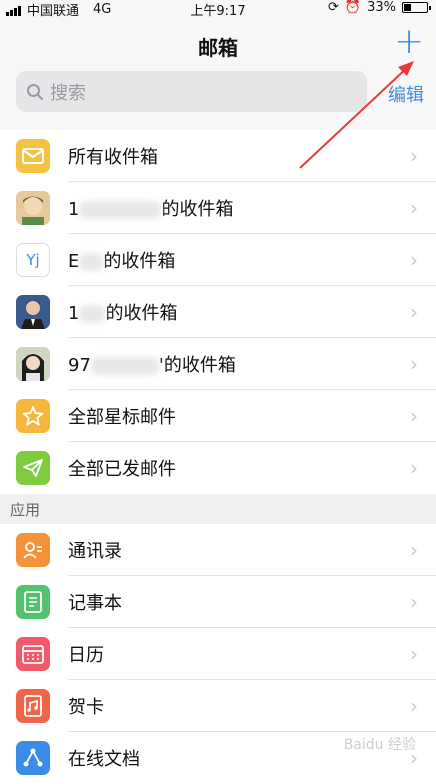 The height and width of the screenshot is (784, 436). I want to click on page-title: 邮箱, so click(218, 48).